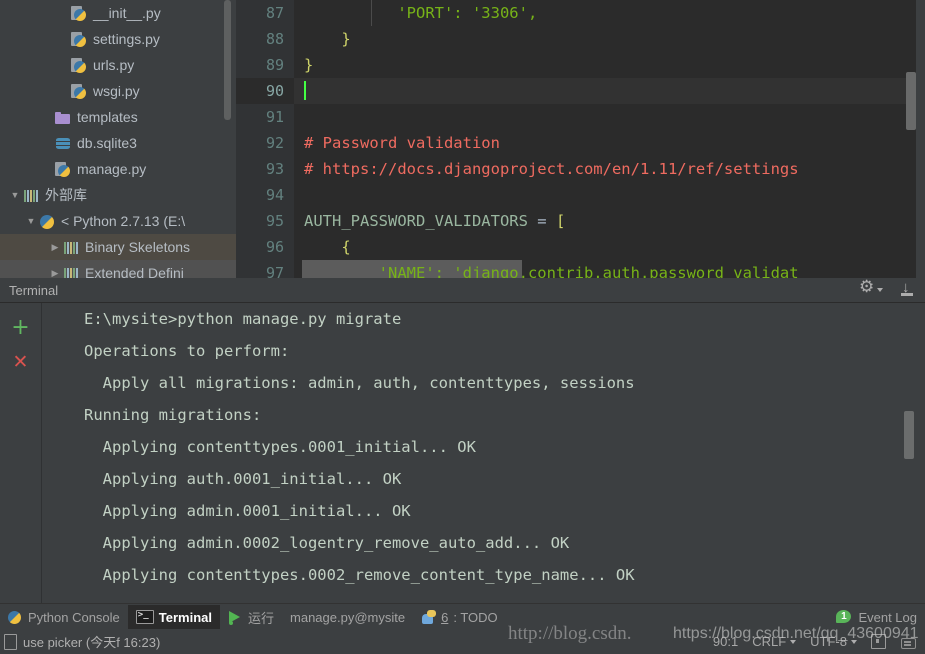 The height and width of the screenshot is (654, 925). What do you see at coordinates (309, 65) in the screenshot?
I see `code-token: }` at bounding box center [309, 65].